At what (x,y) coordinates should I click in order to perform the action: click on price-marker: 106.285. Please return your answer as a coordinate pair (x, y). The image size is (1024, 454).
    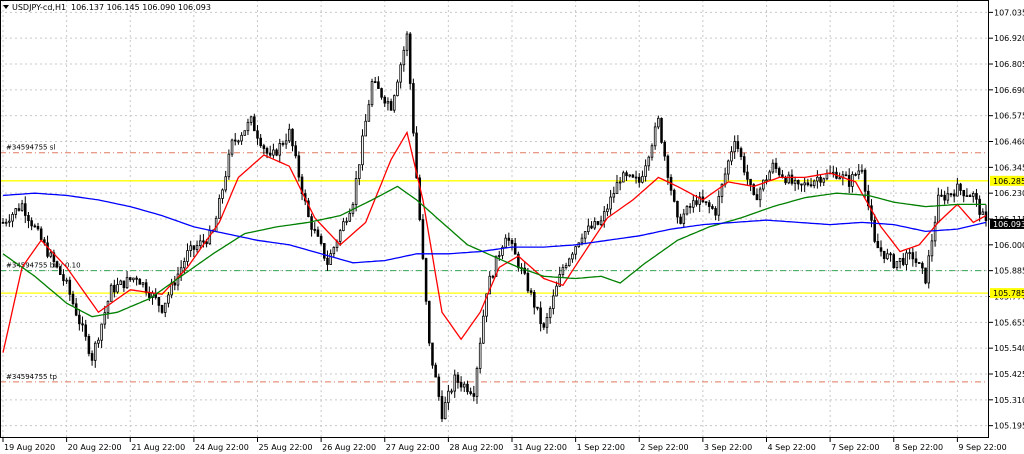
    Looking at the image, I should click on (1007, 180).